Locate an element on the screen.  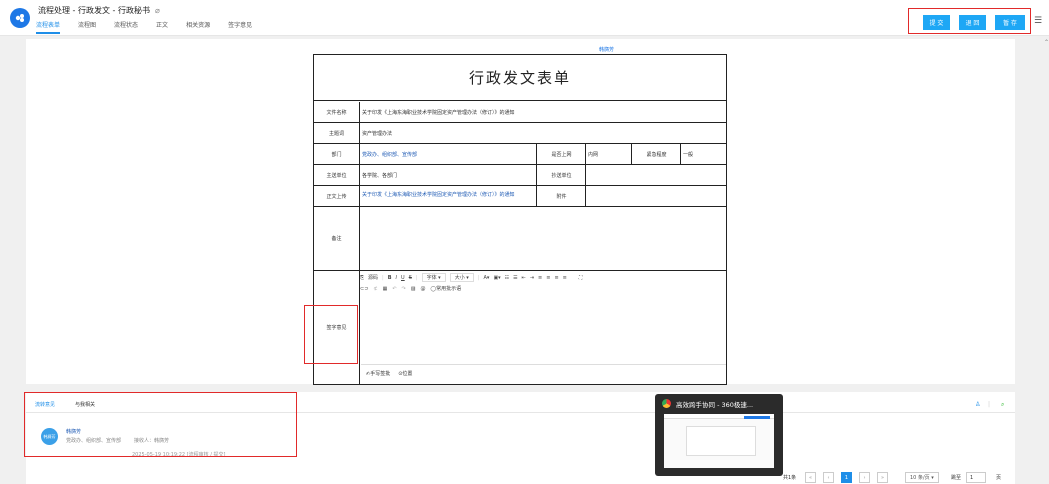
total-count: 共1条 is located at coordinates (790, 478).